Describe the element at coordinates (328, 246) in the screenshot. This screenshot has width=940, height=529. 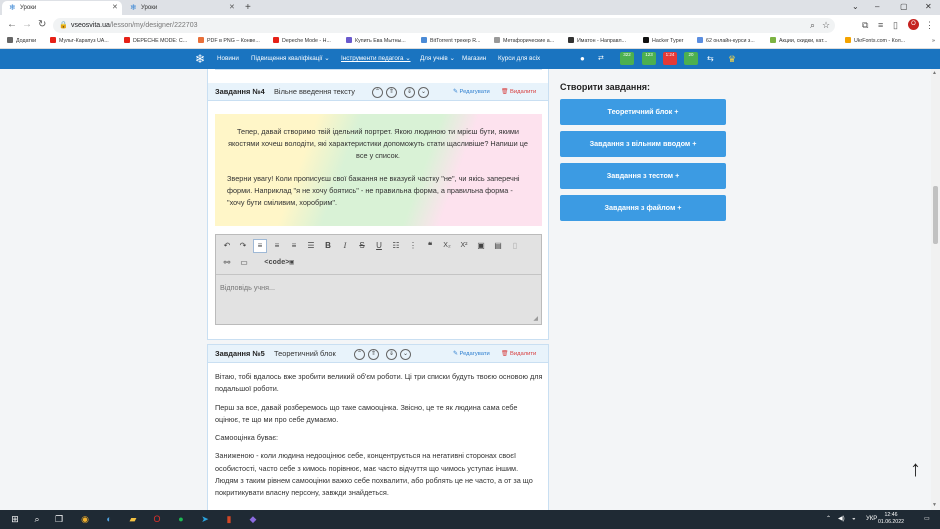
I see `bold-icon: B` at that location.